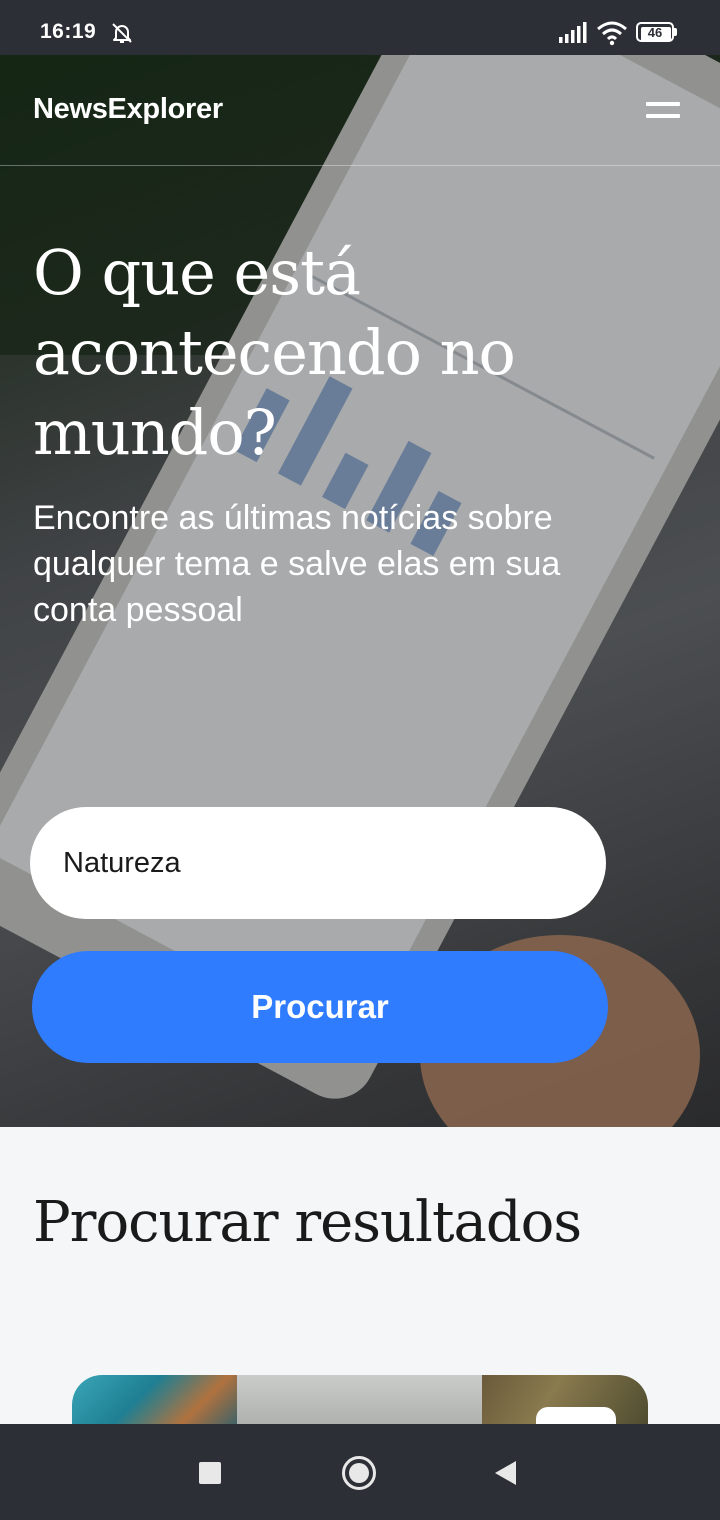 This screenshot has height=1520, width=720. I want to click on hero-title: O que está acontecendo no mundo?, so click(274, 352).